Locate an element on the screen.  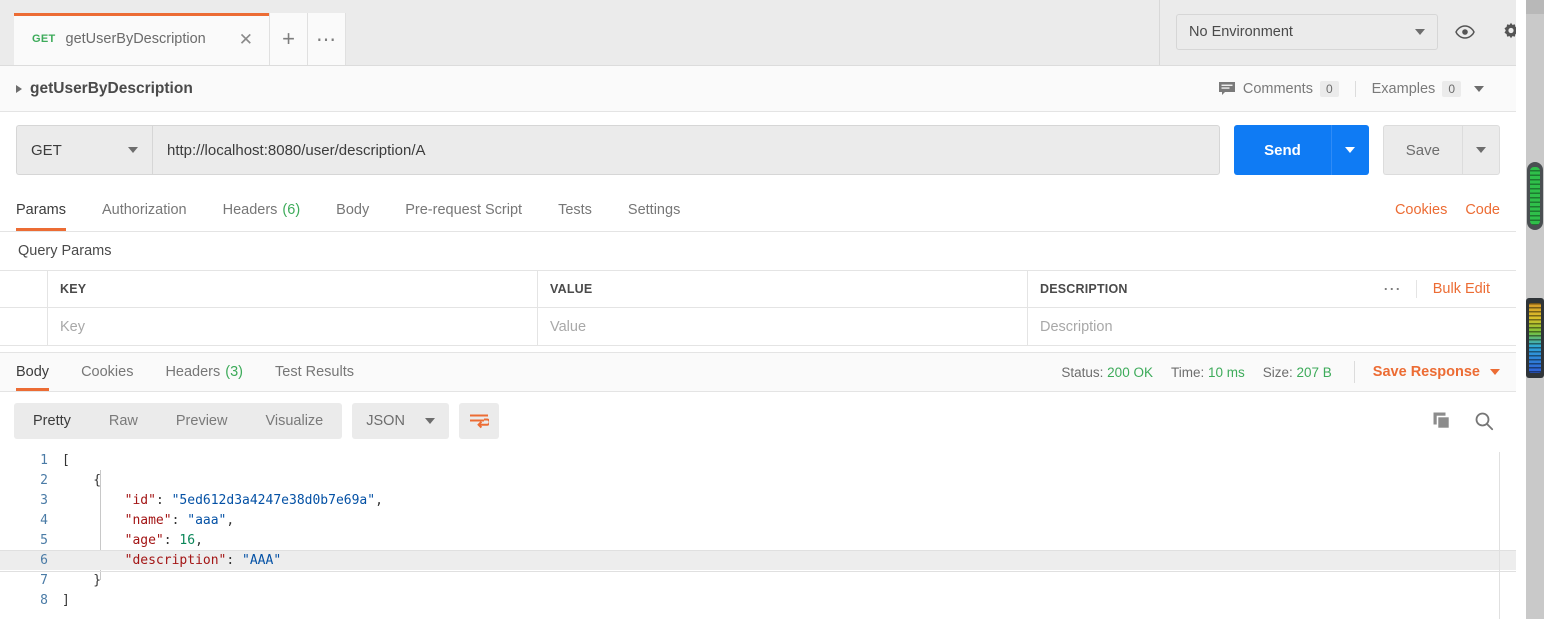
code-link: Code is located at coordinates (1482, 210).